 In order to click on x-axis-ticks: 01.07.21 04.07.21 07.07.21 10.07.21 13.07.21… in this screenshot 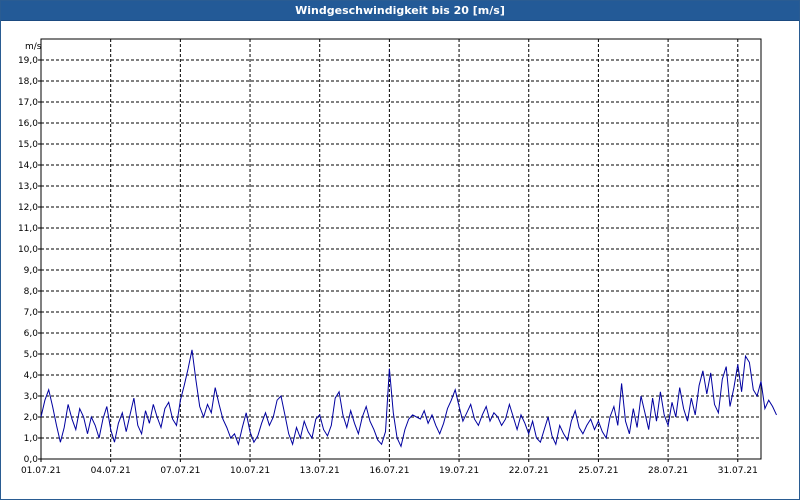, I will do `click(389, 467)`.